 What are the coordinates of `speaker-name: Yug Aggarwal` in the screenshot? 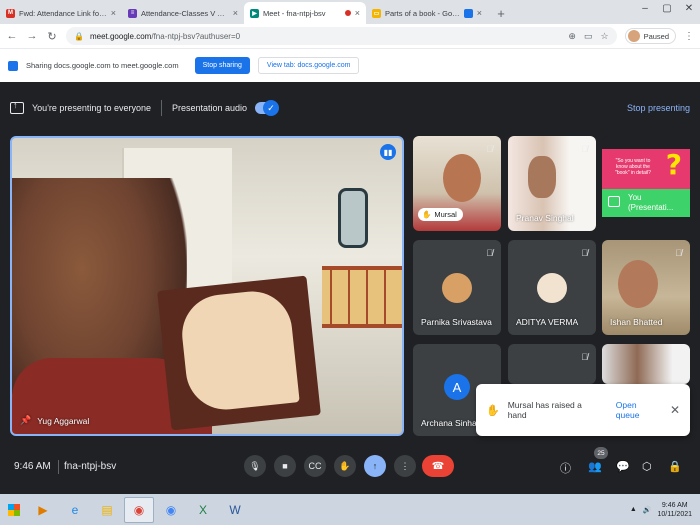 It's located at (63, 420).